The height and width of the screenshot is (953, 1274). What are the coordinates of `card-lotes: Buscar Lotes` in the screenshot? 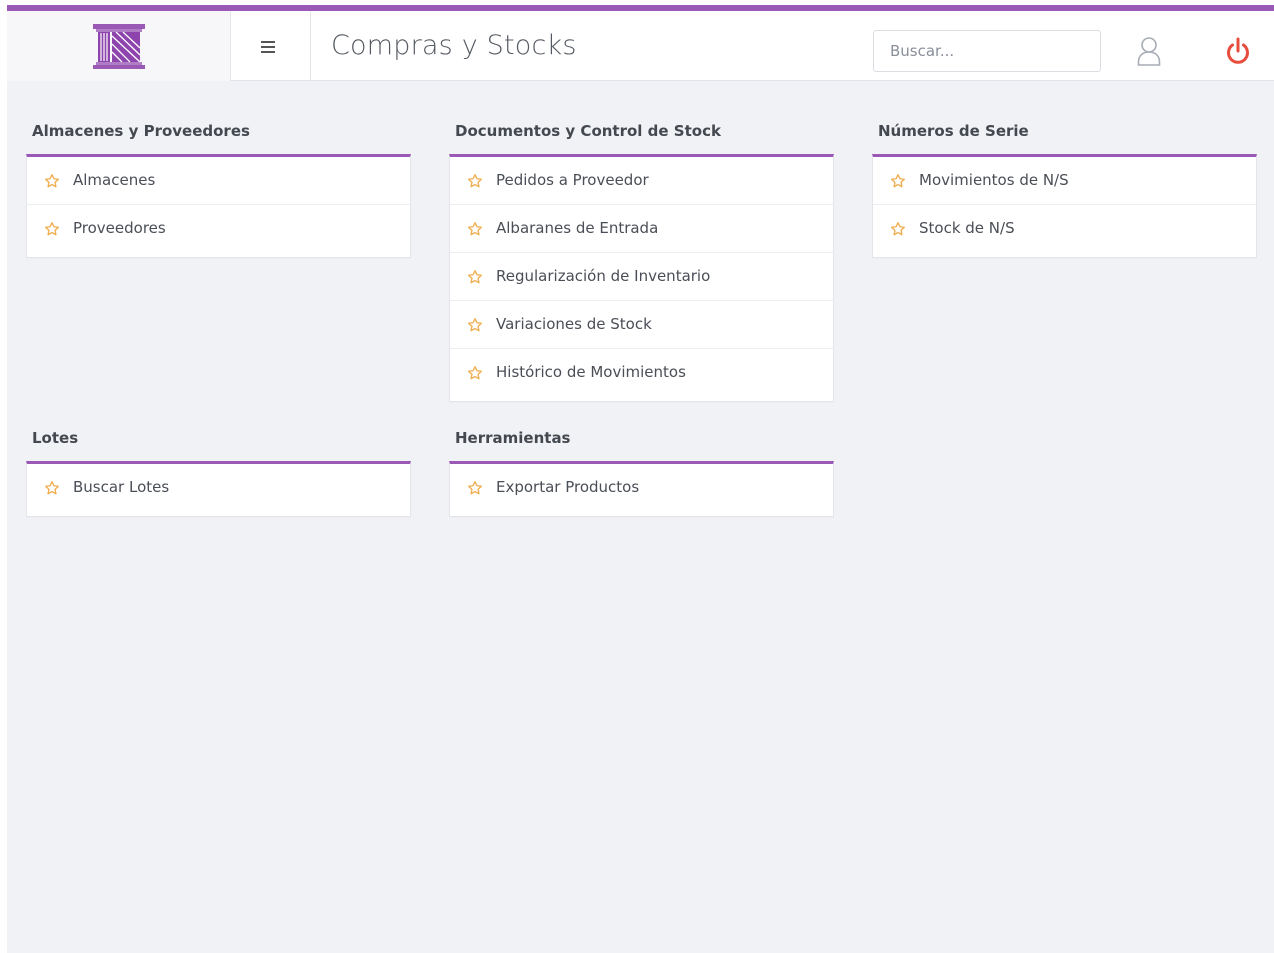 It's located at (218, 489).